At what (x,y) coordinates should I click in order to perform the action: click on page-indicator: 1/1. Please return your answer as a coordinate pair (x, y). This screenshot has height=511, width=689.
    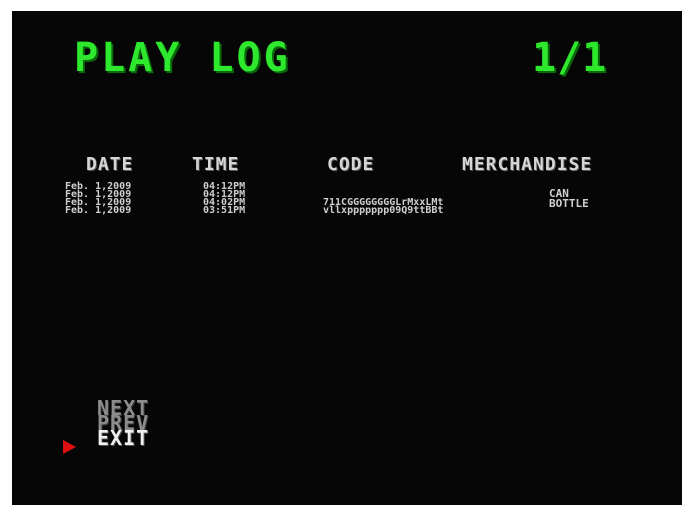
    Looking at the image, I should click on (570, 58).